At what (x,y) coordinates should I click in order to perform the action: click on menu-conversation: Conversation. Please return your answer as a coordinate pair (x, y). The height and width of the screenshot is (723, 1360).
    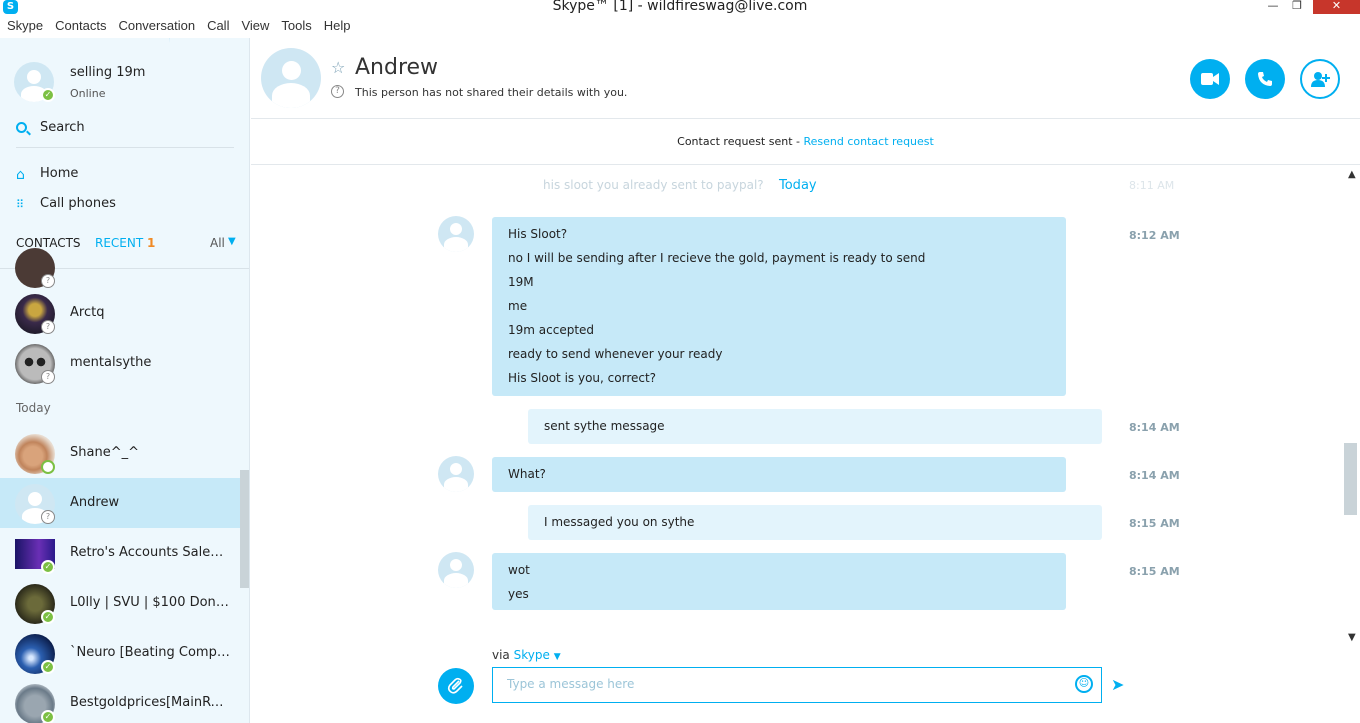
    Looking at the image, I should click on (156, 28).